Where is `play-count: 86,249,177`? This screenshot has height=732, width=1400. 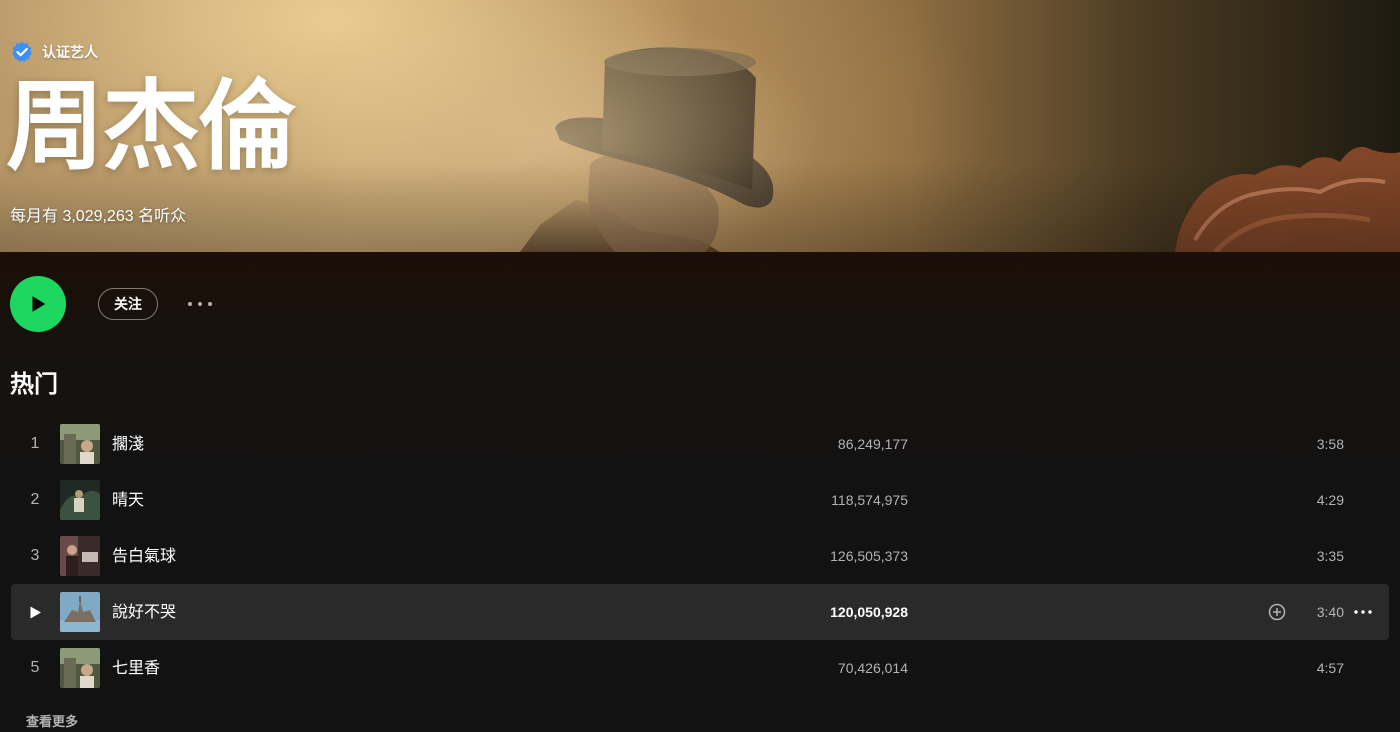 play-count: 86,249,177 is located at coordinates (872, 444).